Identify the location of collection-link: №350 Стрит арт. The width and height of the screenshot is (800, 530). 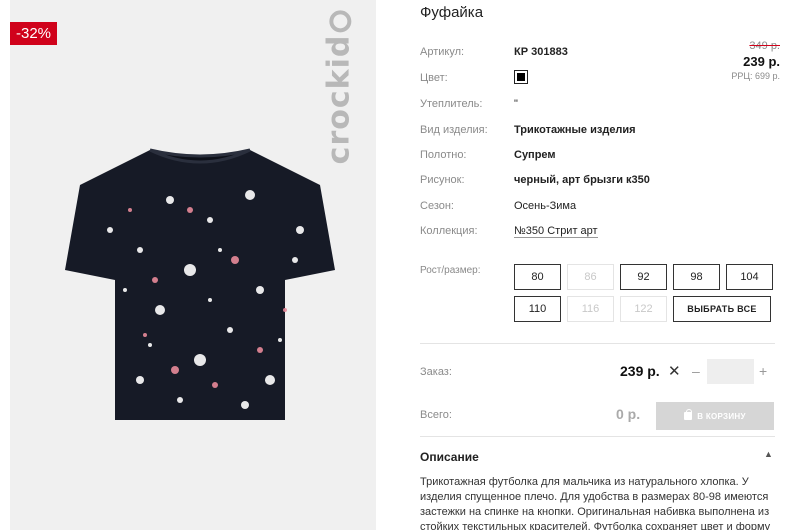
(556, 231).